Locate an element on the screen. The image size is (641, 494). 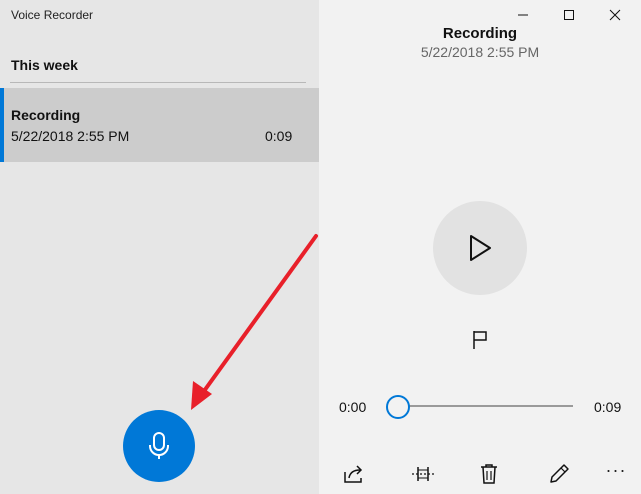
seek-track is located at coordinates (485, 406).